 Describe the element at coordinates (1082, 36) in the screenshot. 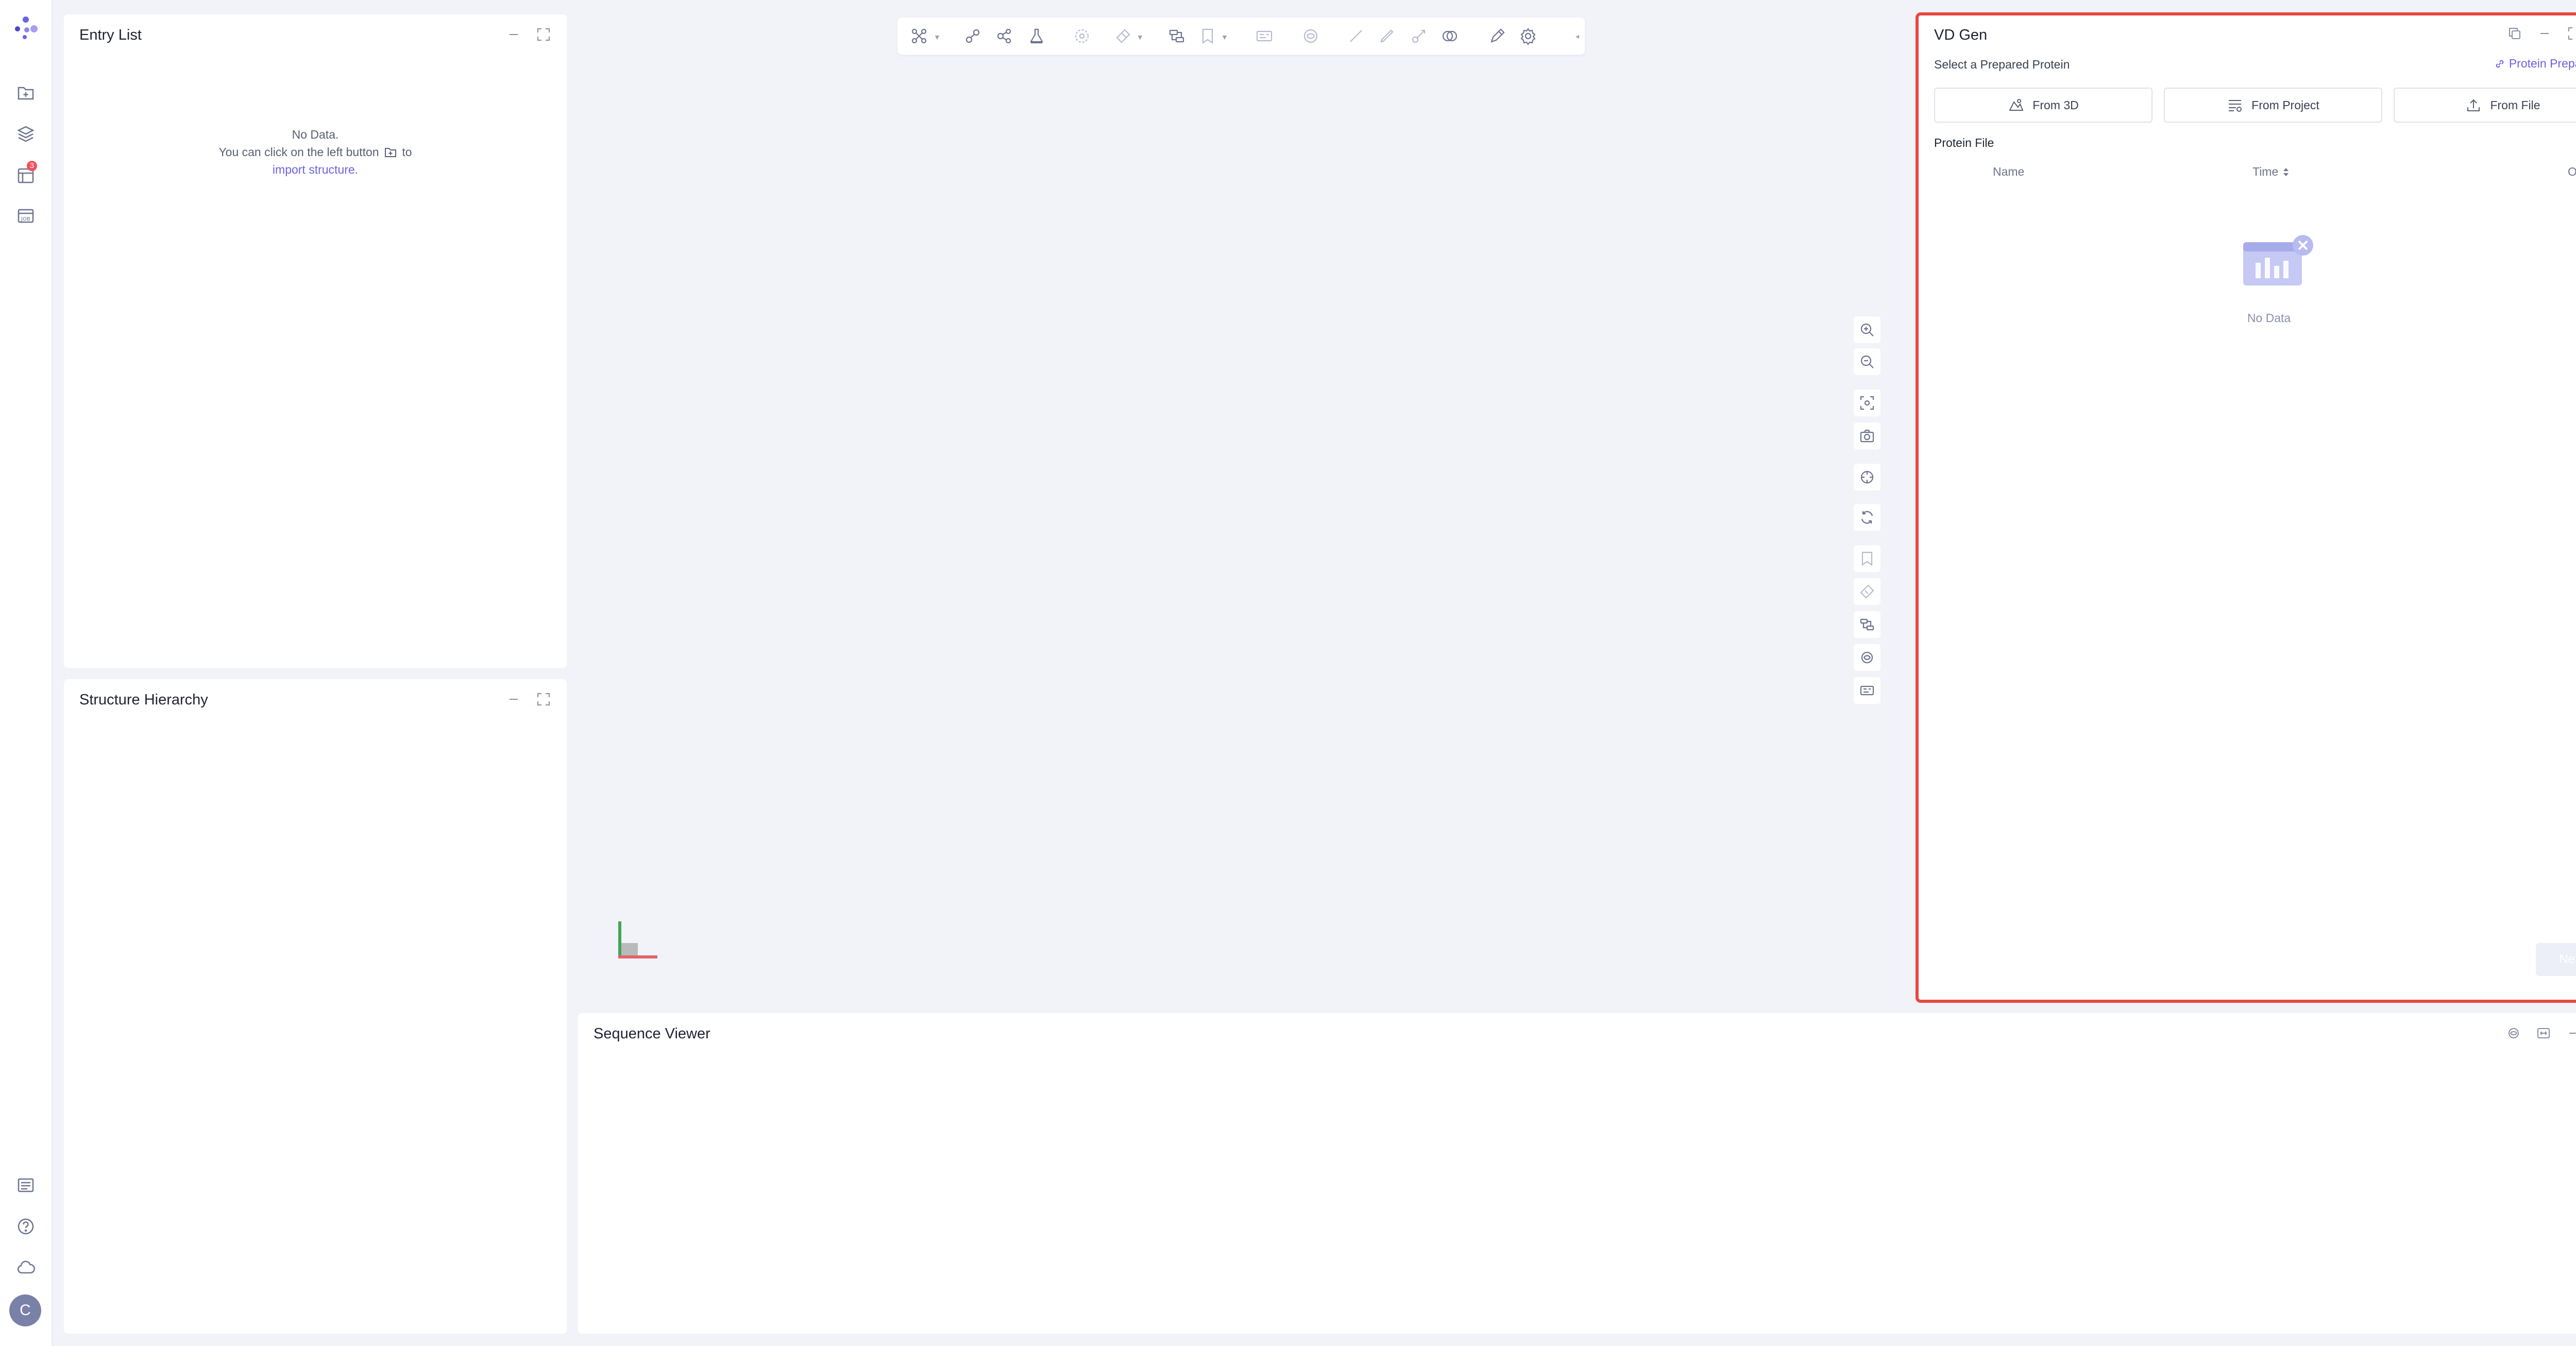

I see `select-icon` at that location.